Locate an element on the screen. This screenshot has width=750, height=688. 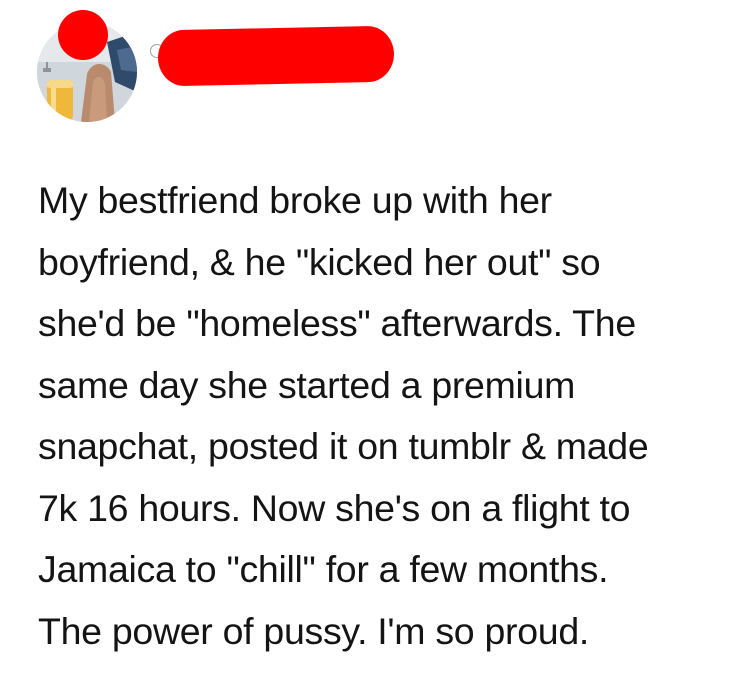
username-redaction-mark is located at coordinates (276, 56).